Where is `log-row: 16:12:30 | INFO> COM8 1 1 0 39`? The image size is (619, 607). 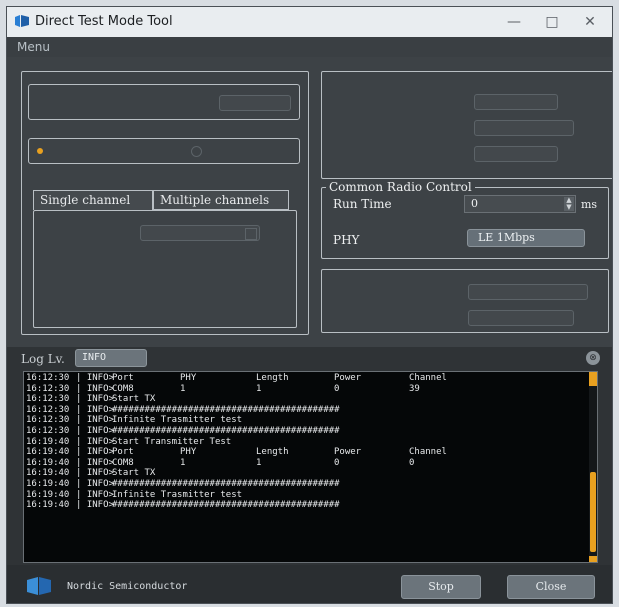 log-row: 16:12:30 | INFO> COM8 1 1 0 39 is located at coordinates (310, 389).